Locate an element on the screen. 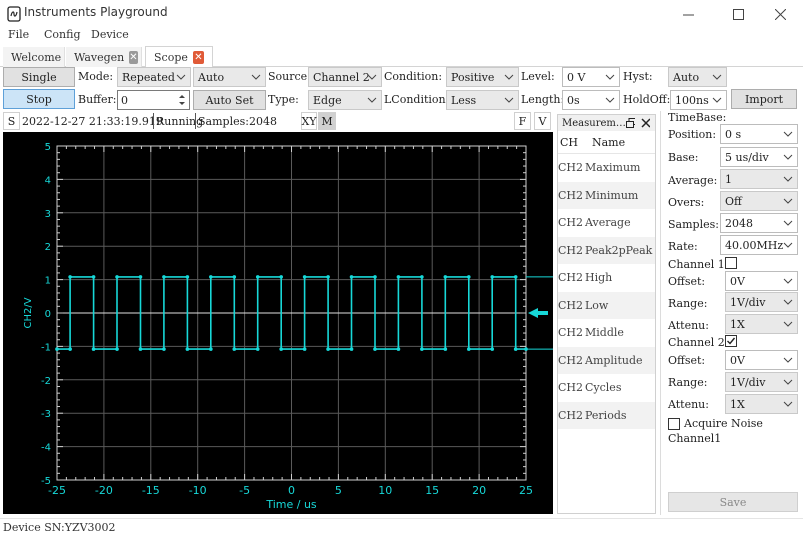 The image size is (803, 535). samples-select: 2048 is located at coordinates (759, 223).